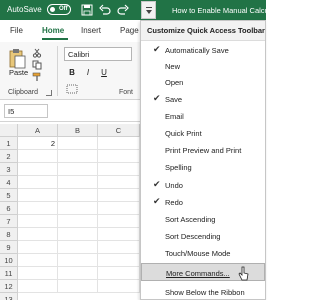 This screenshot has width=320, height=300. What do you see at coordinates (23, 92) in the screenshot?
I see `clipboard-group-label: Clipboard` at bounding box center [23, 92].